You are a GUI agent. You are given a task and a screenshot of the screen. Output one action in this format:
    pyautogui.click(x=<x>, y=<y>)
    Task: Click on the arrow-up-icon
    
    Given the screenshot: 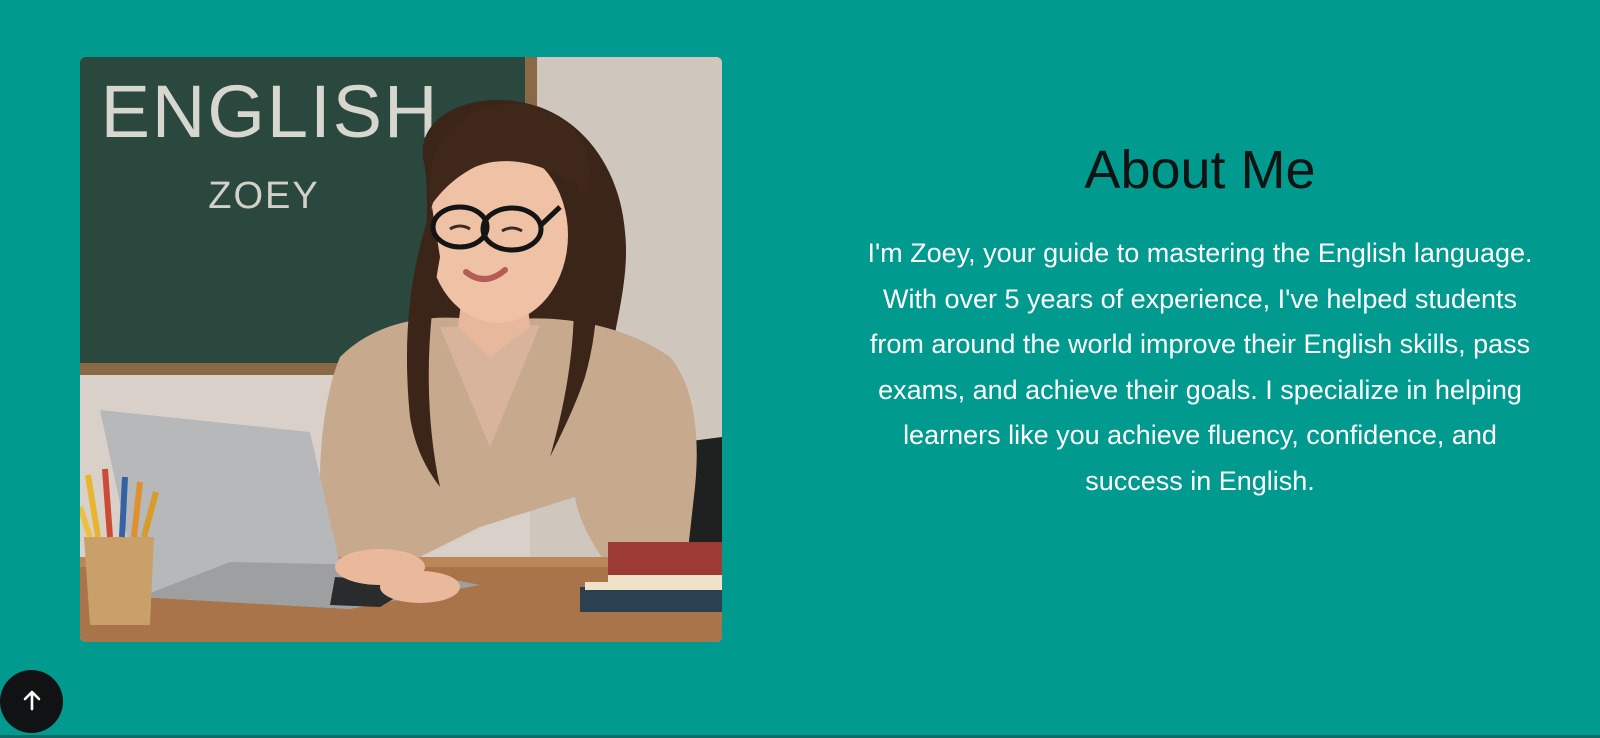 What is the action you would take?
    pyautogui.click(x=32, y=701)
    